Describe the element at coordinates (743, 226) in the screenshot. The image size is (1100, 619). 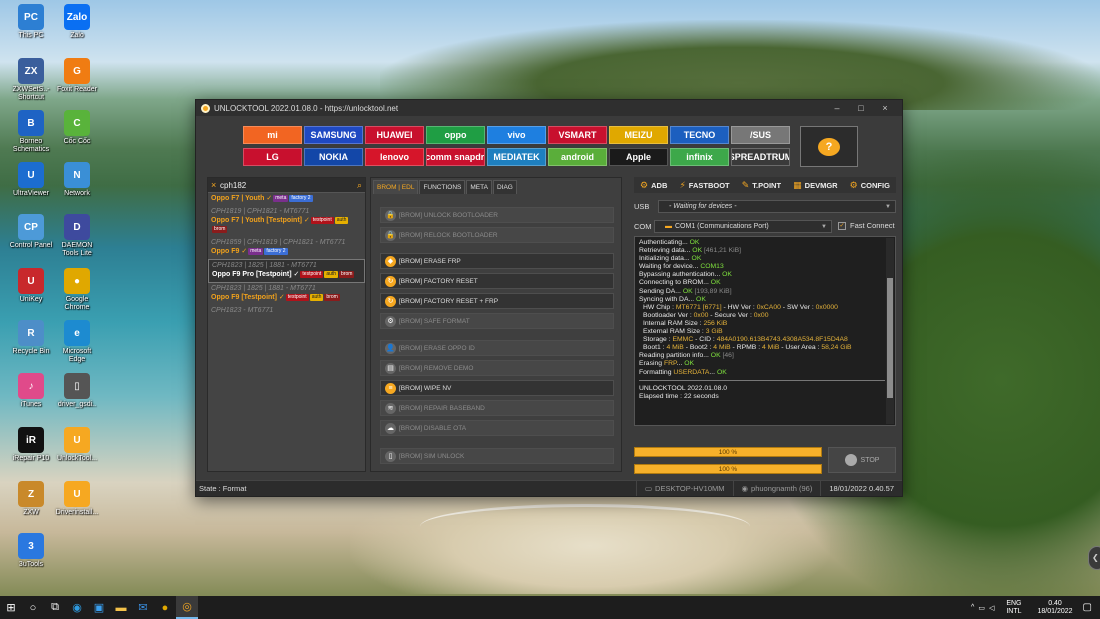
I see `com-select: ▬ COM1 (Communications Port) ▼` at that location.